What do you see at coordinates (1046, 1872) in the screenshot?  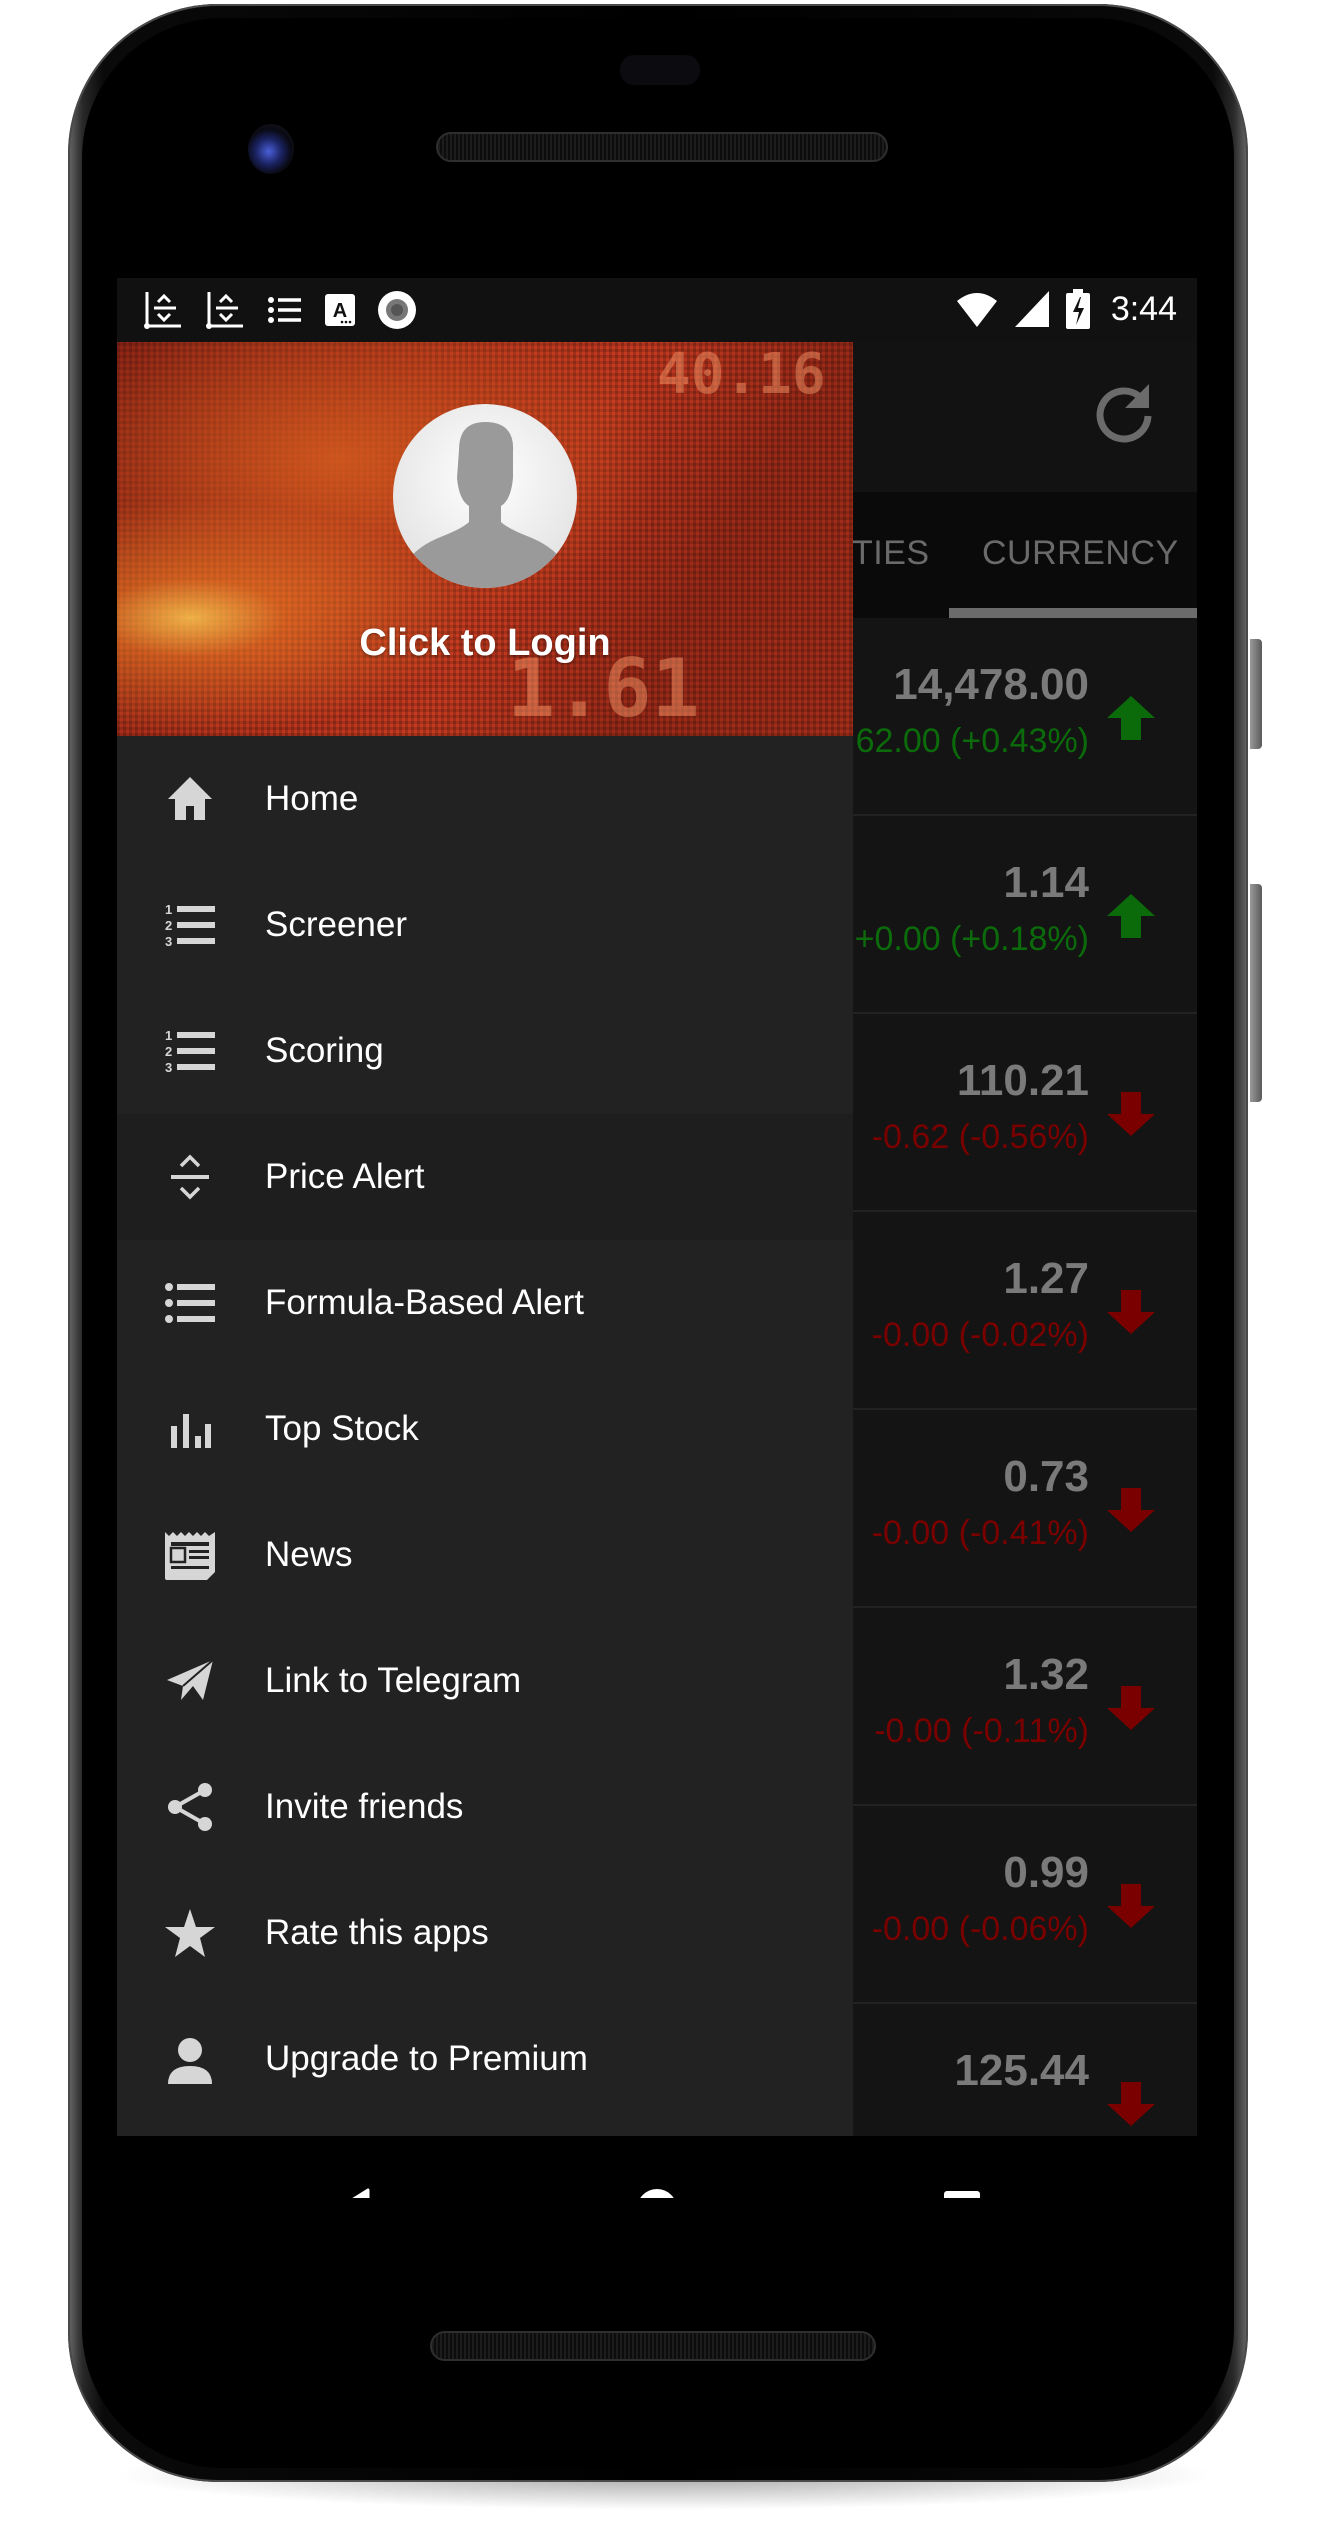 I see `quote-price: 0.99` at bounding box center [1046, 1872].